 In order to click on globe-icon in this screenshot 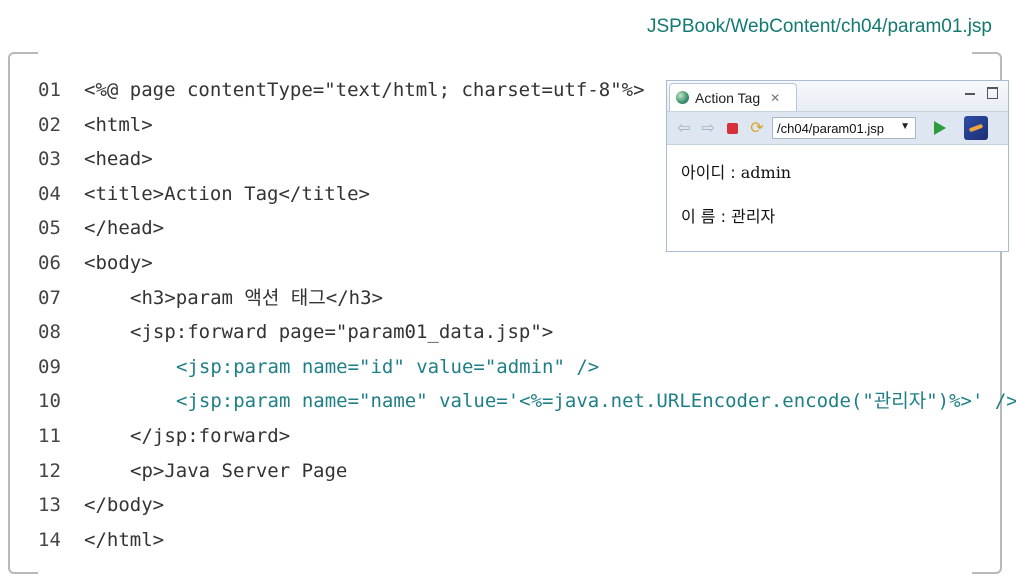, I will do `click(682, 97)`.